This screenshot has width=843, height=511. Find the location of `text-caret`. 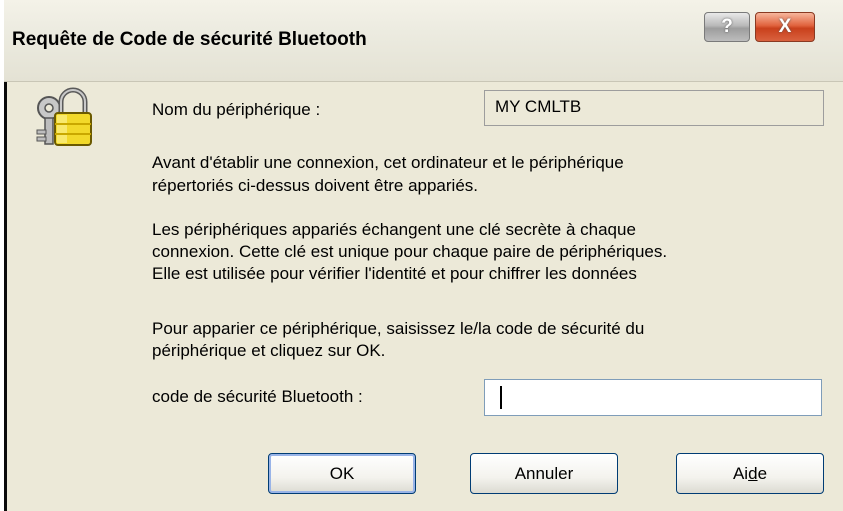

text-caret is located at coordinates (501, 397).